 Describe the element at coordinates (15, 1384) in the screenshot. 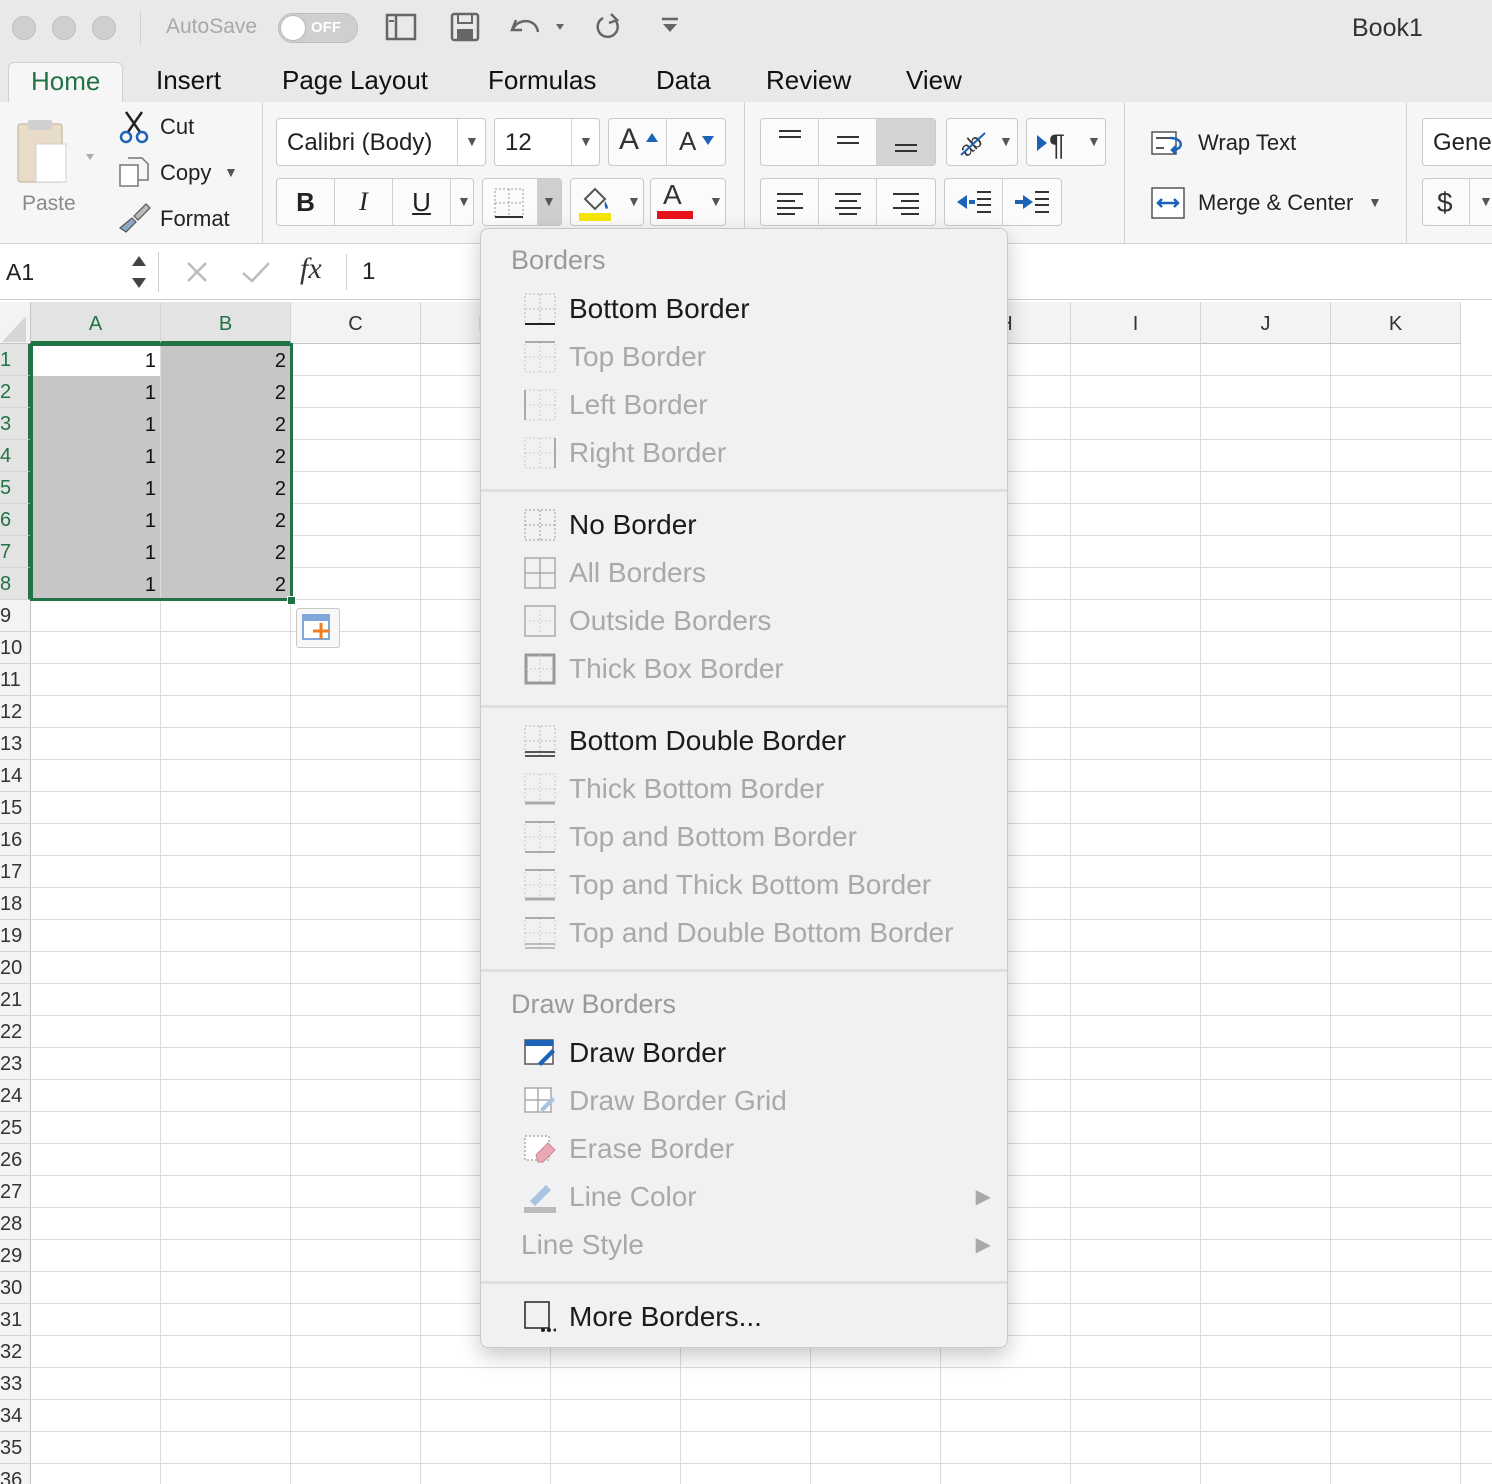

I see `row-header-33: 33` at that location.